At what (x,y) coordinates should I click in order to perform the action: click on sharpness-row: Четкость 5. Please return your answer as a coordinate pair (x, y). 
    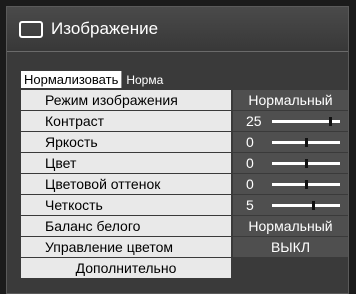
    Looking at the image, I should click on (184, 205).